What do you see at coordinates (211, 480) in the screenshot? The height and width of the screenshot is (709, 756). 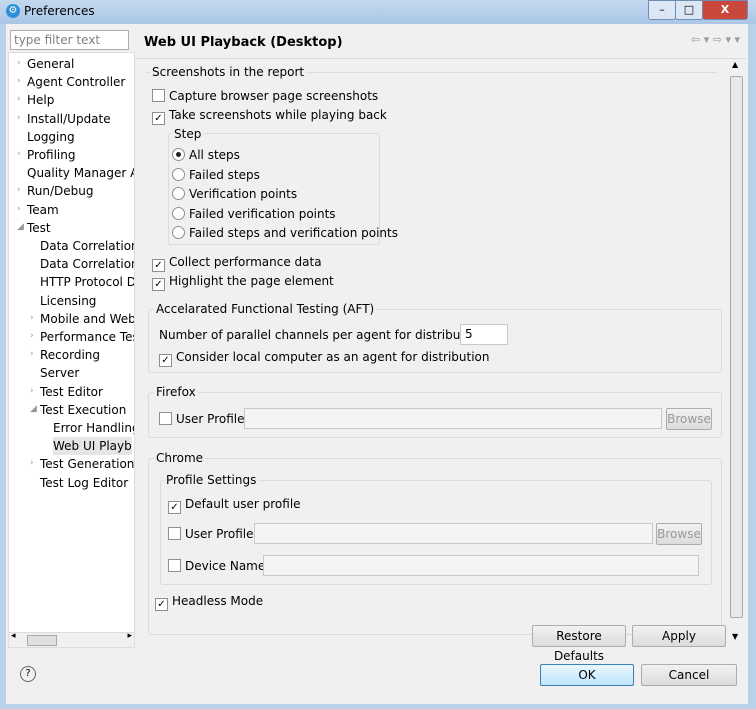 I see `profile-settings-title: Profile Settings` at bounding box center [211, 480].